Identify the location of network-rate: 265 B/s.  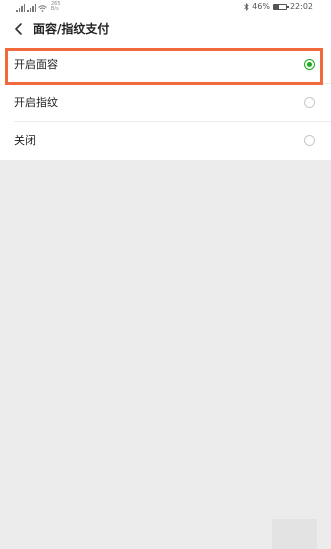
(56, 7).